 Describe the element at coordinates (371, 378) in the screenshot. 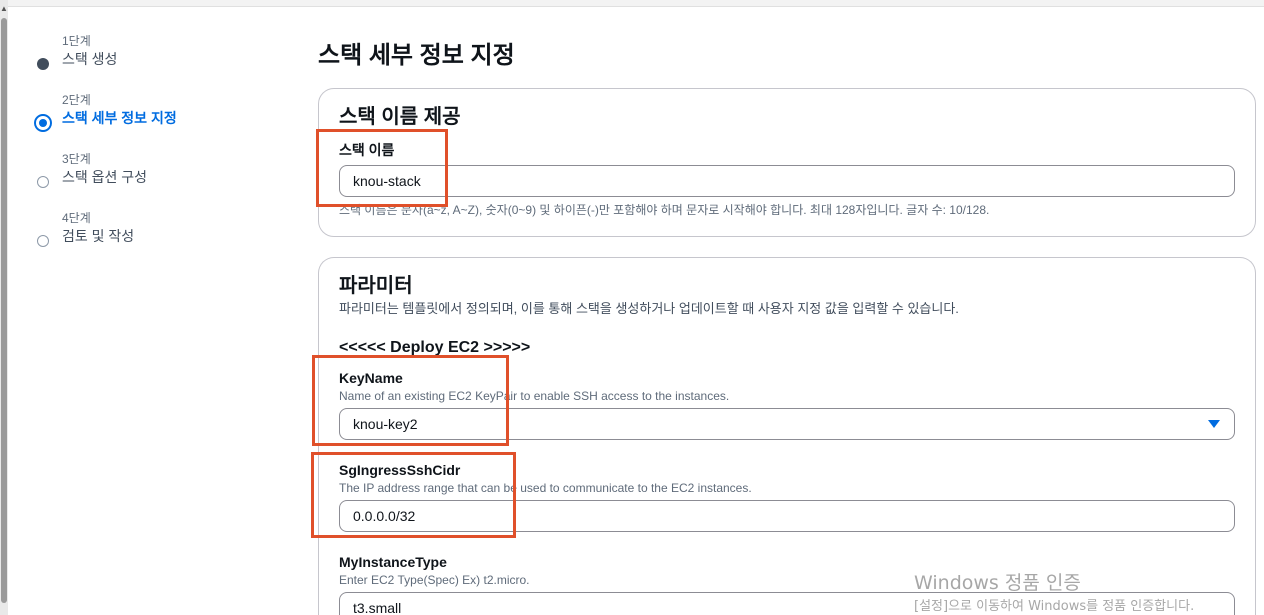

I see `keyname-label: KeyName` at that location.